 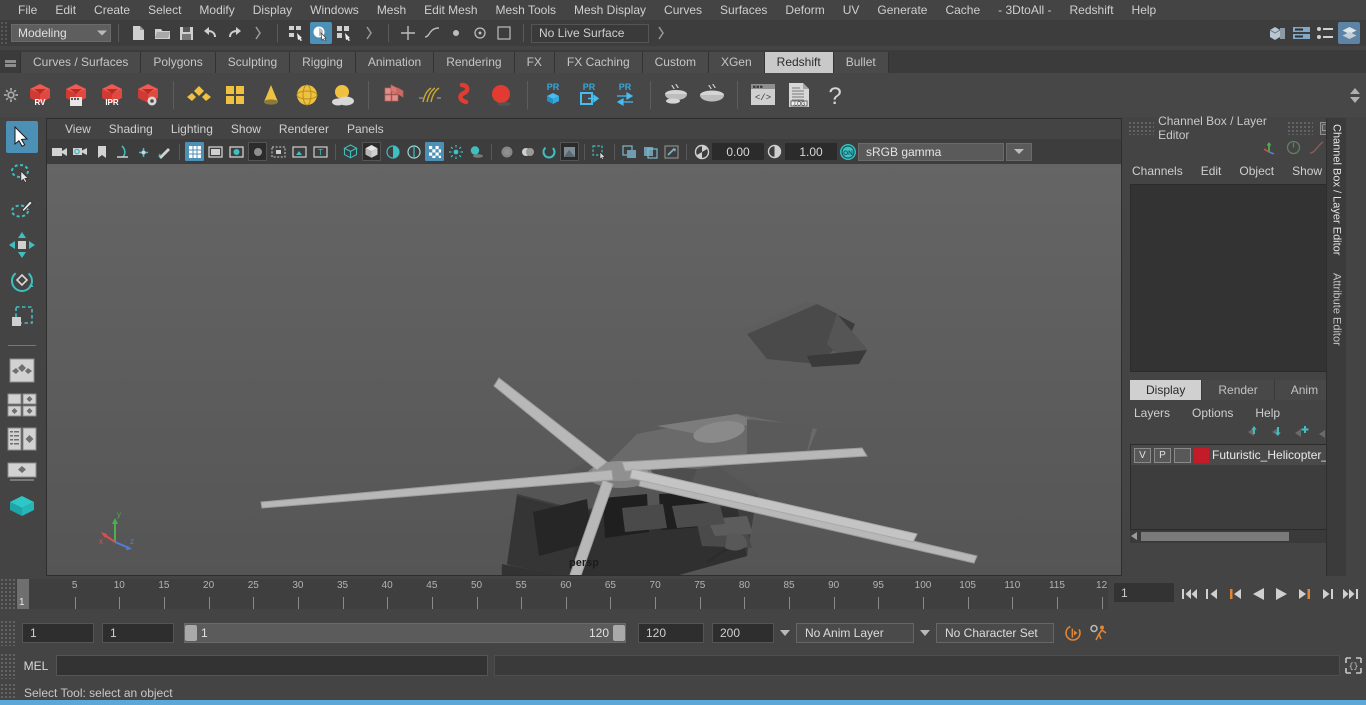 I want to click on shelf-tab-animation: Animation, so click(x=395, y=62).